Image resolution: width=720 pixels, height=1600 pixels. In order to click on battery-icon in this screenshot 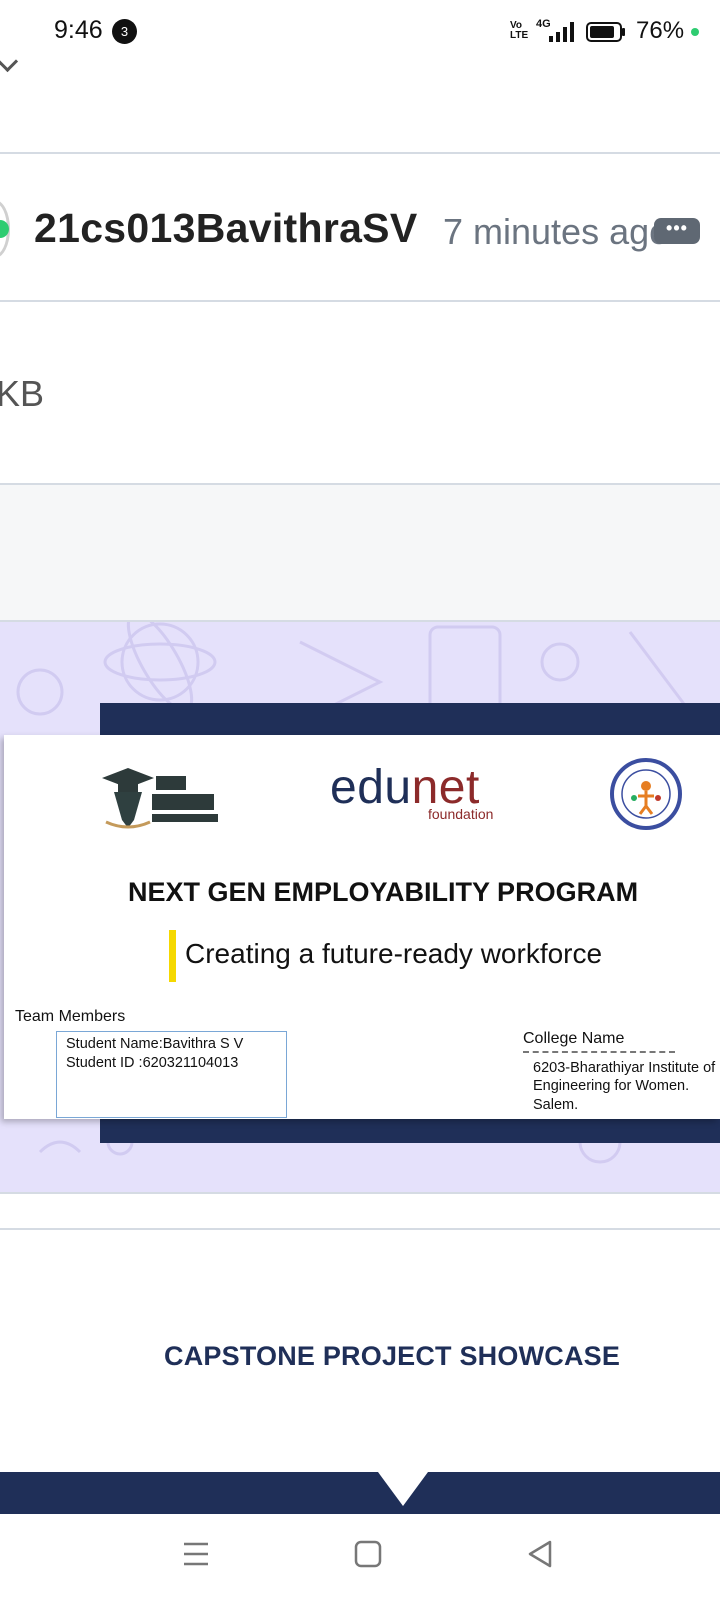, I will do `click(605, 32)`.